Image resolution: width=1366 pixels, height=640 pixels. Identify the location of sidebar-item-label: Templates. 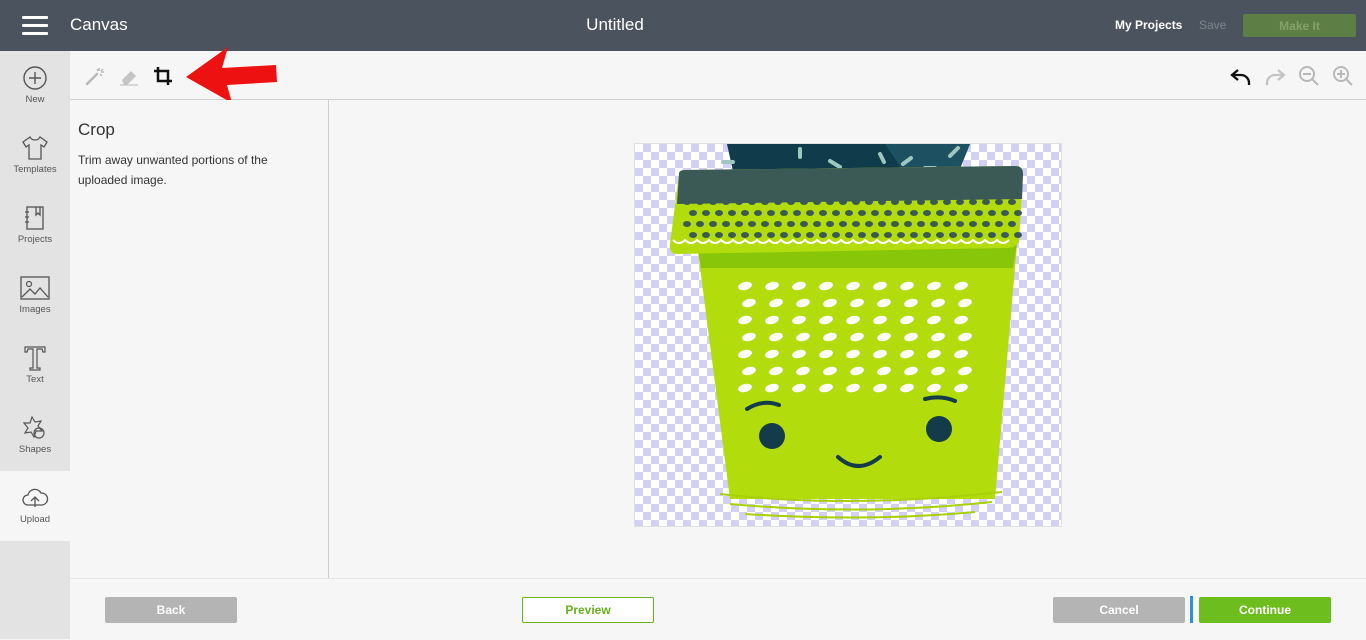
(35, 169).